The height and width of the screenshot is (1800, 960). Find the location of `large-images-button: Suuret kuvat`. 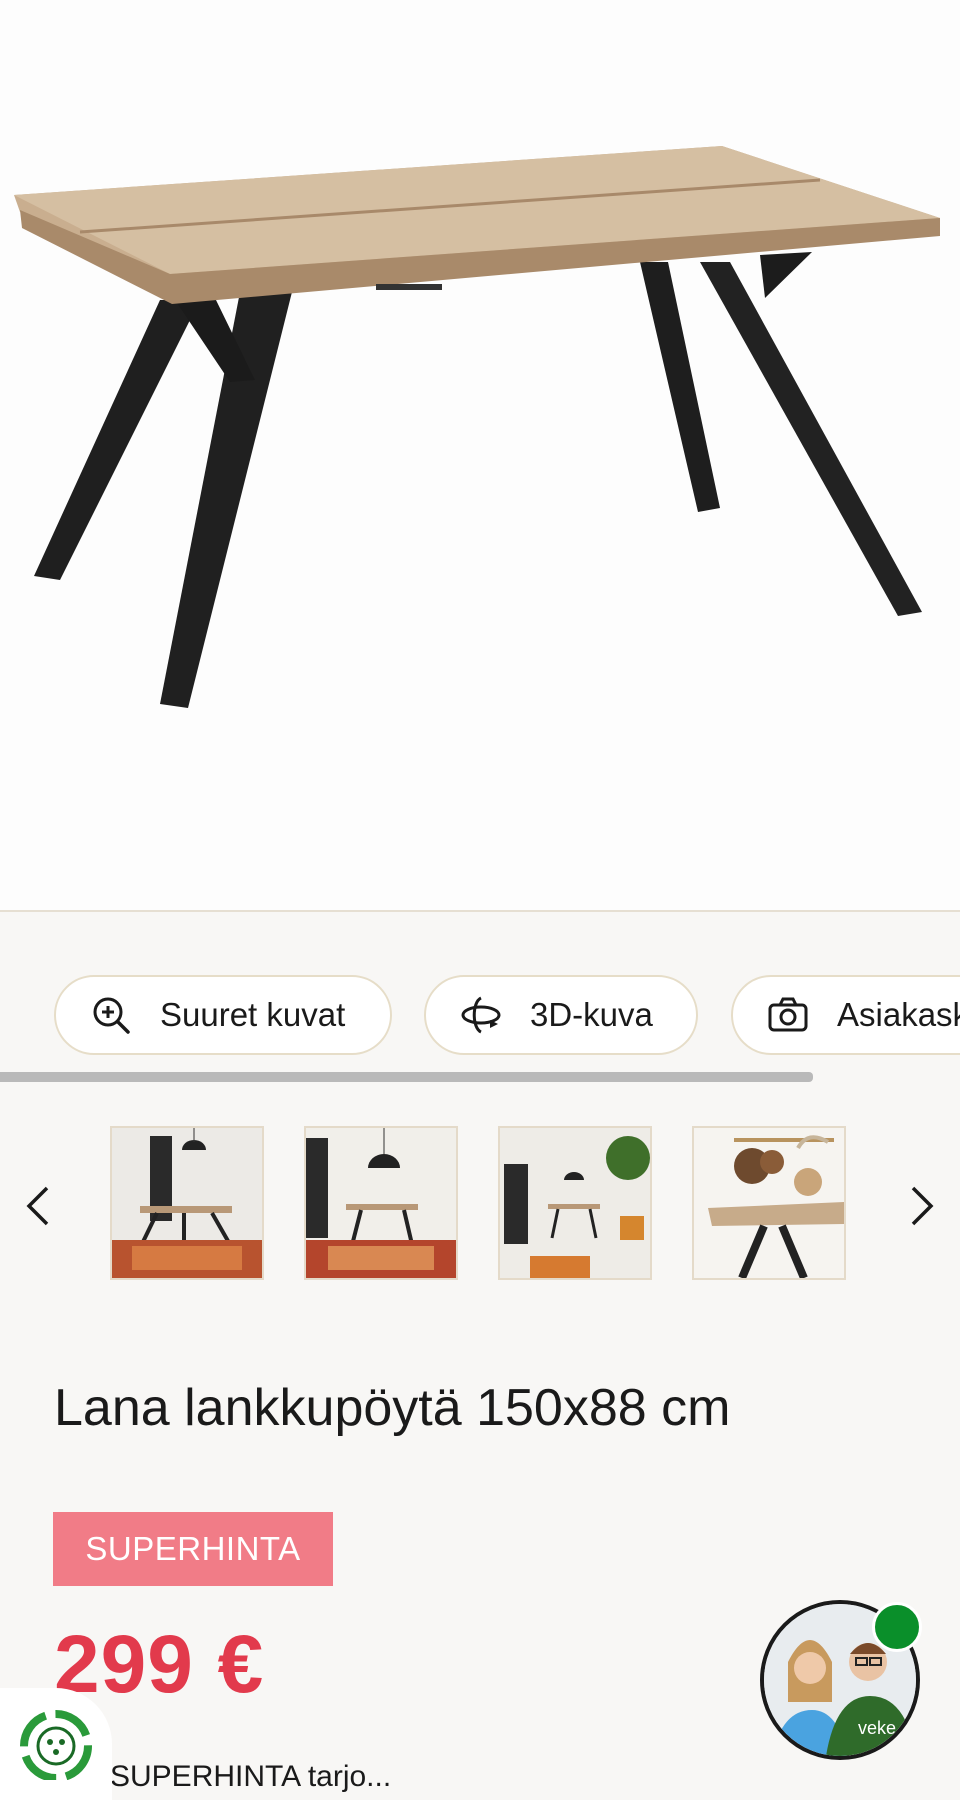

large-images-button: Suuret kuvat is located at coordinates (223, 1015).